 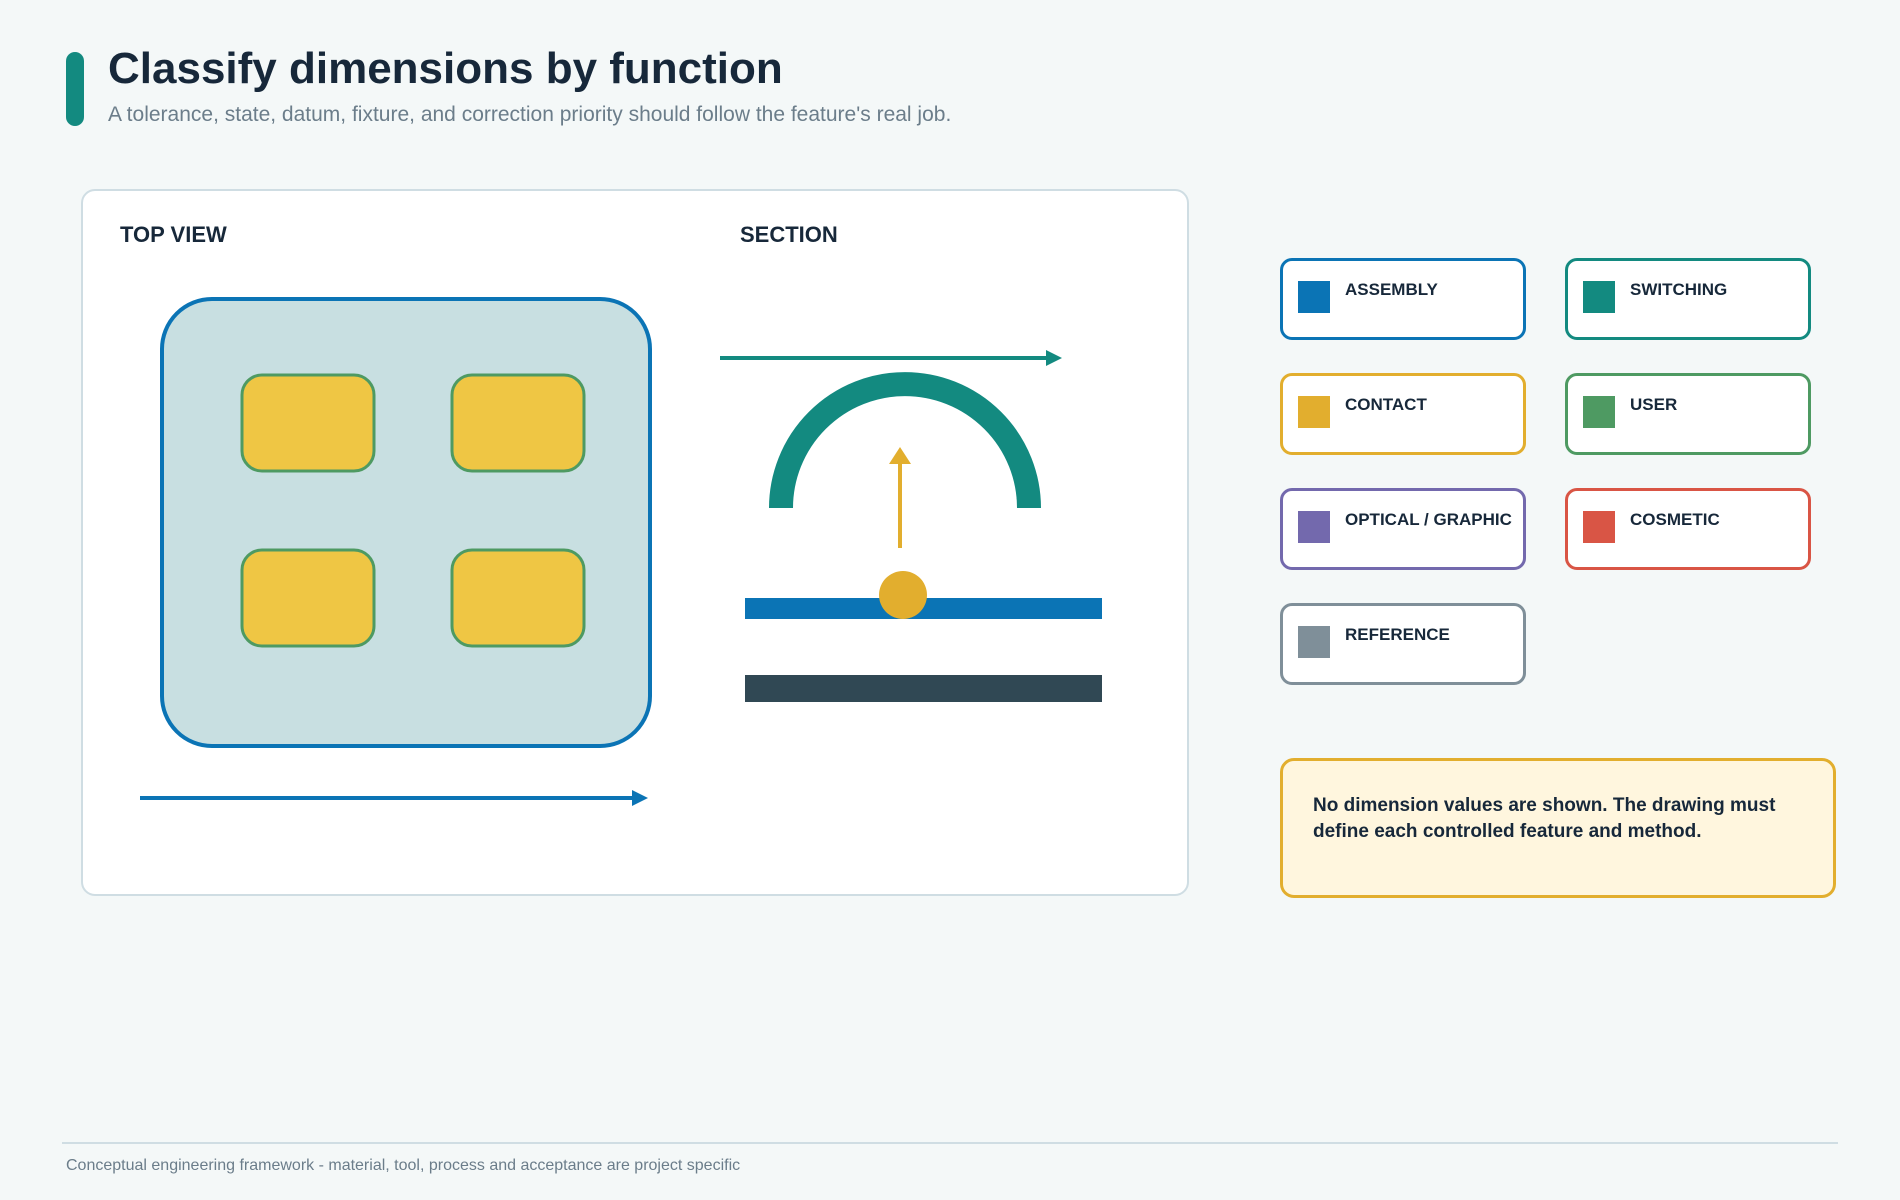 What do you see at coordinates (923, 688) in the screenshot?
I see `reference-base` at bounding box center [923, 688].